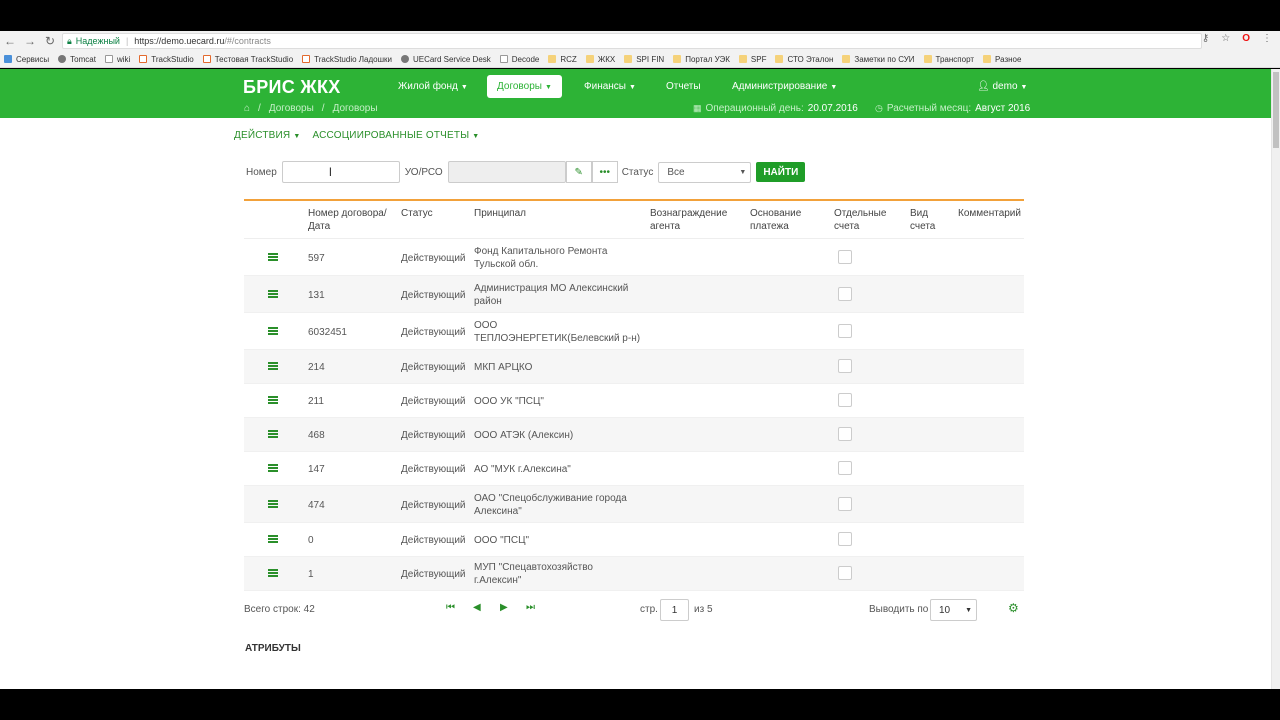 The image size is (1280, 720). Describe the element at coordinates (610, 86) in the screenshot. I see `nav-finance: Финансы ▼` at that location.